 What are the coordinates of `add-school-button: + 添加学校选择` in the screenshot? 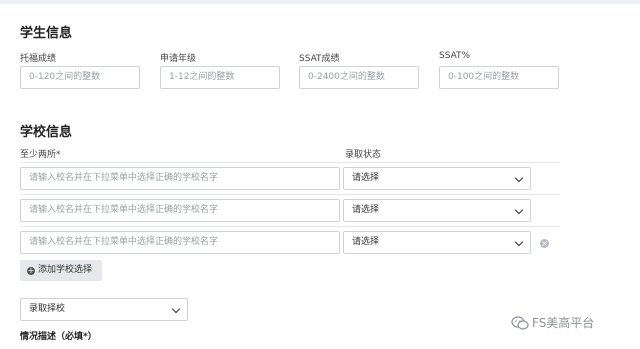 It's located at (61, 270).